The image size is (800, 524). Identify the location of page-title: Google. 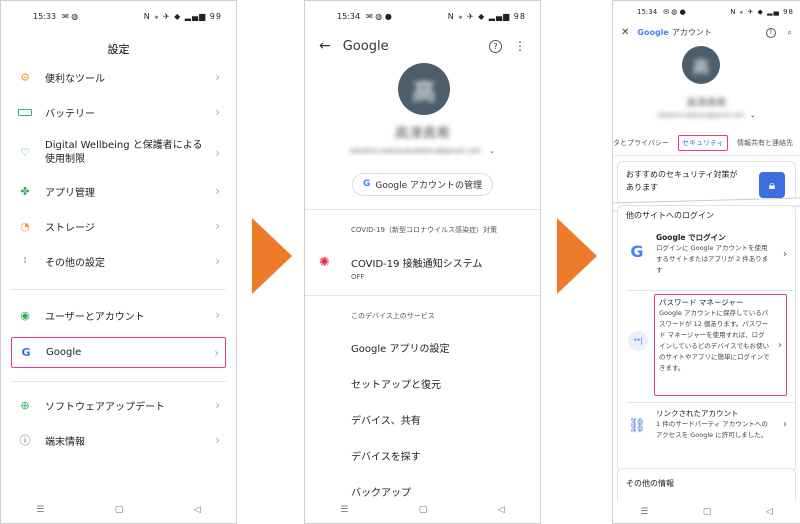
(365, 46).